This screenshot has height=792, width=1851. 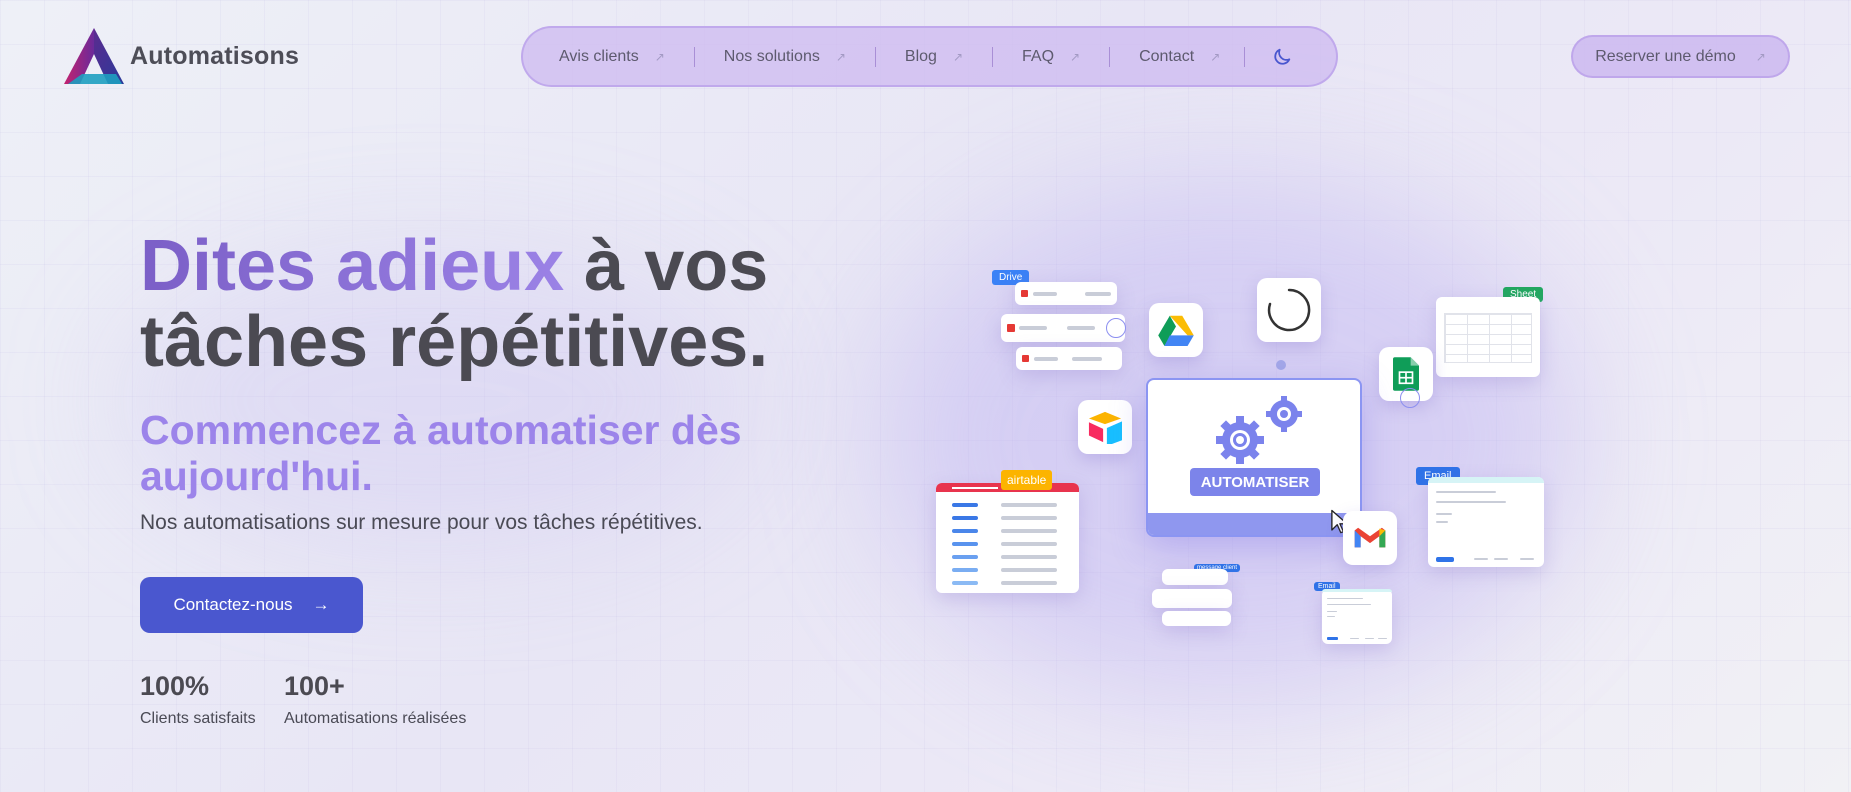 I want to click on moon-icon, so click(x=1282, y=57).